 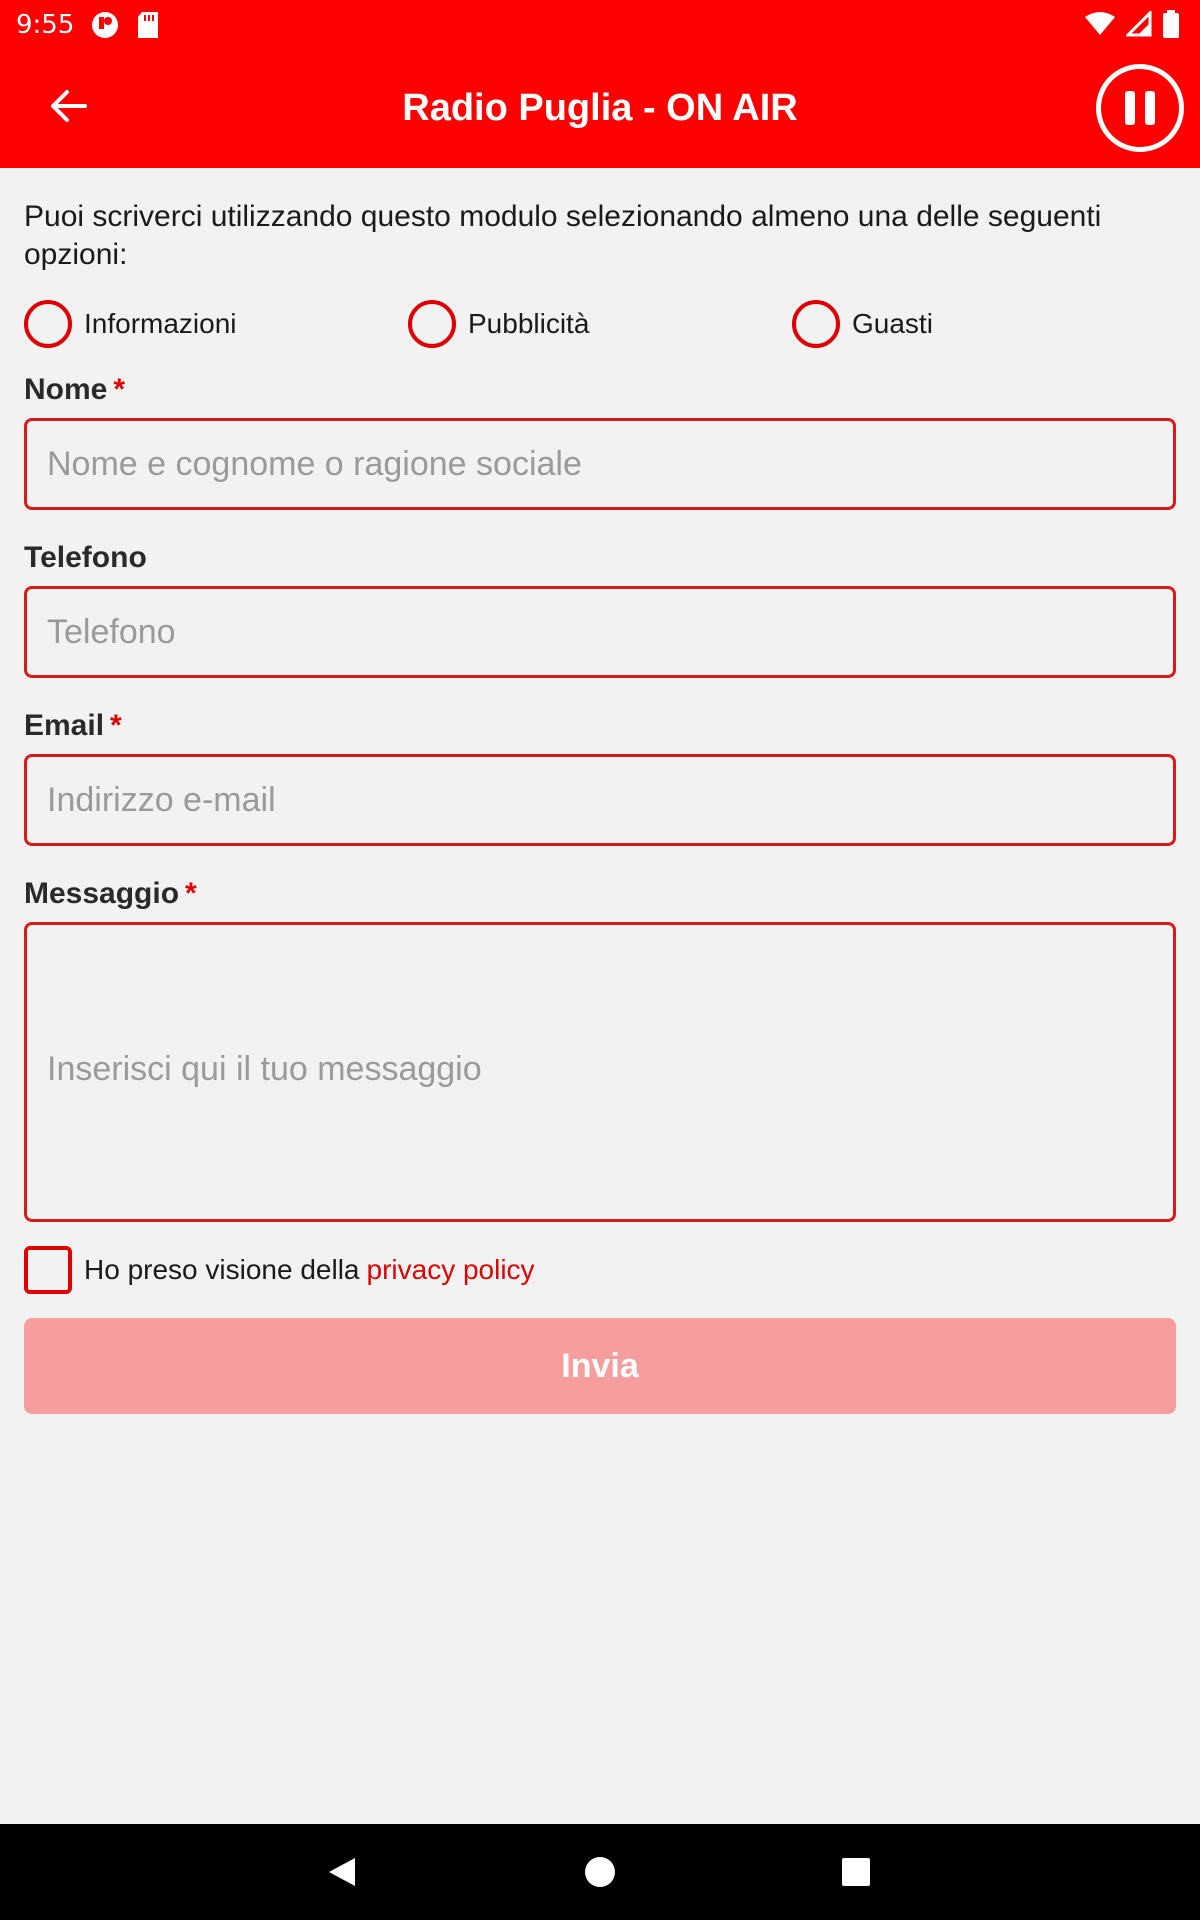 What do you see at coordinates (600, 1270) in the screenshot?
I see `privacy-row: Ho preso visione della privacy policy` at bounding box center [600, 1270].